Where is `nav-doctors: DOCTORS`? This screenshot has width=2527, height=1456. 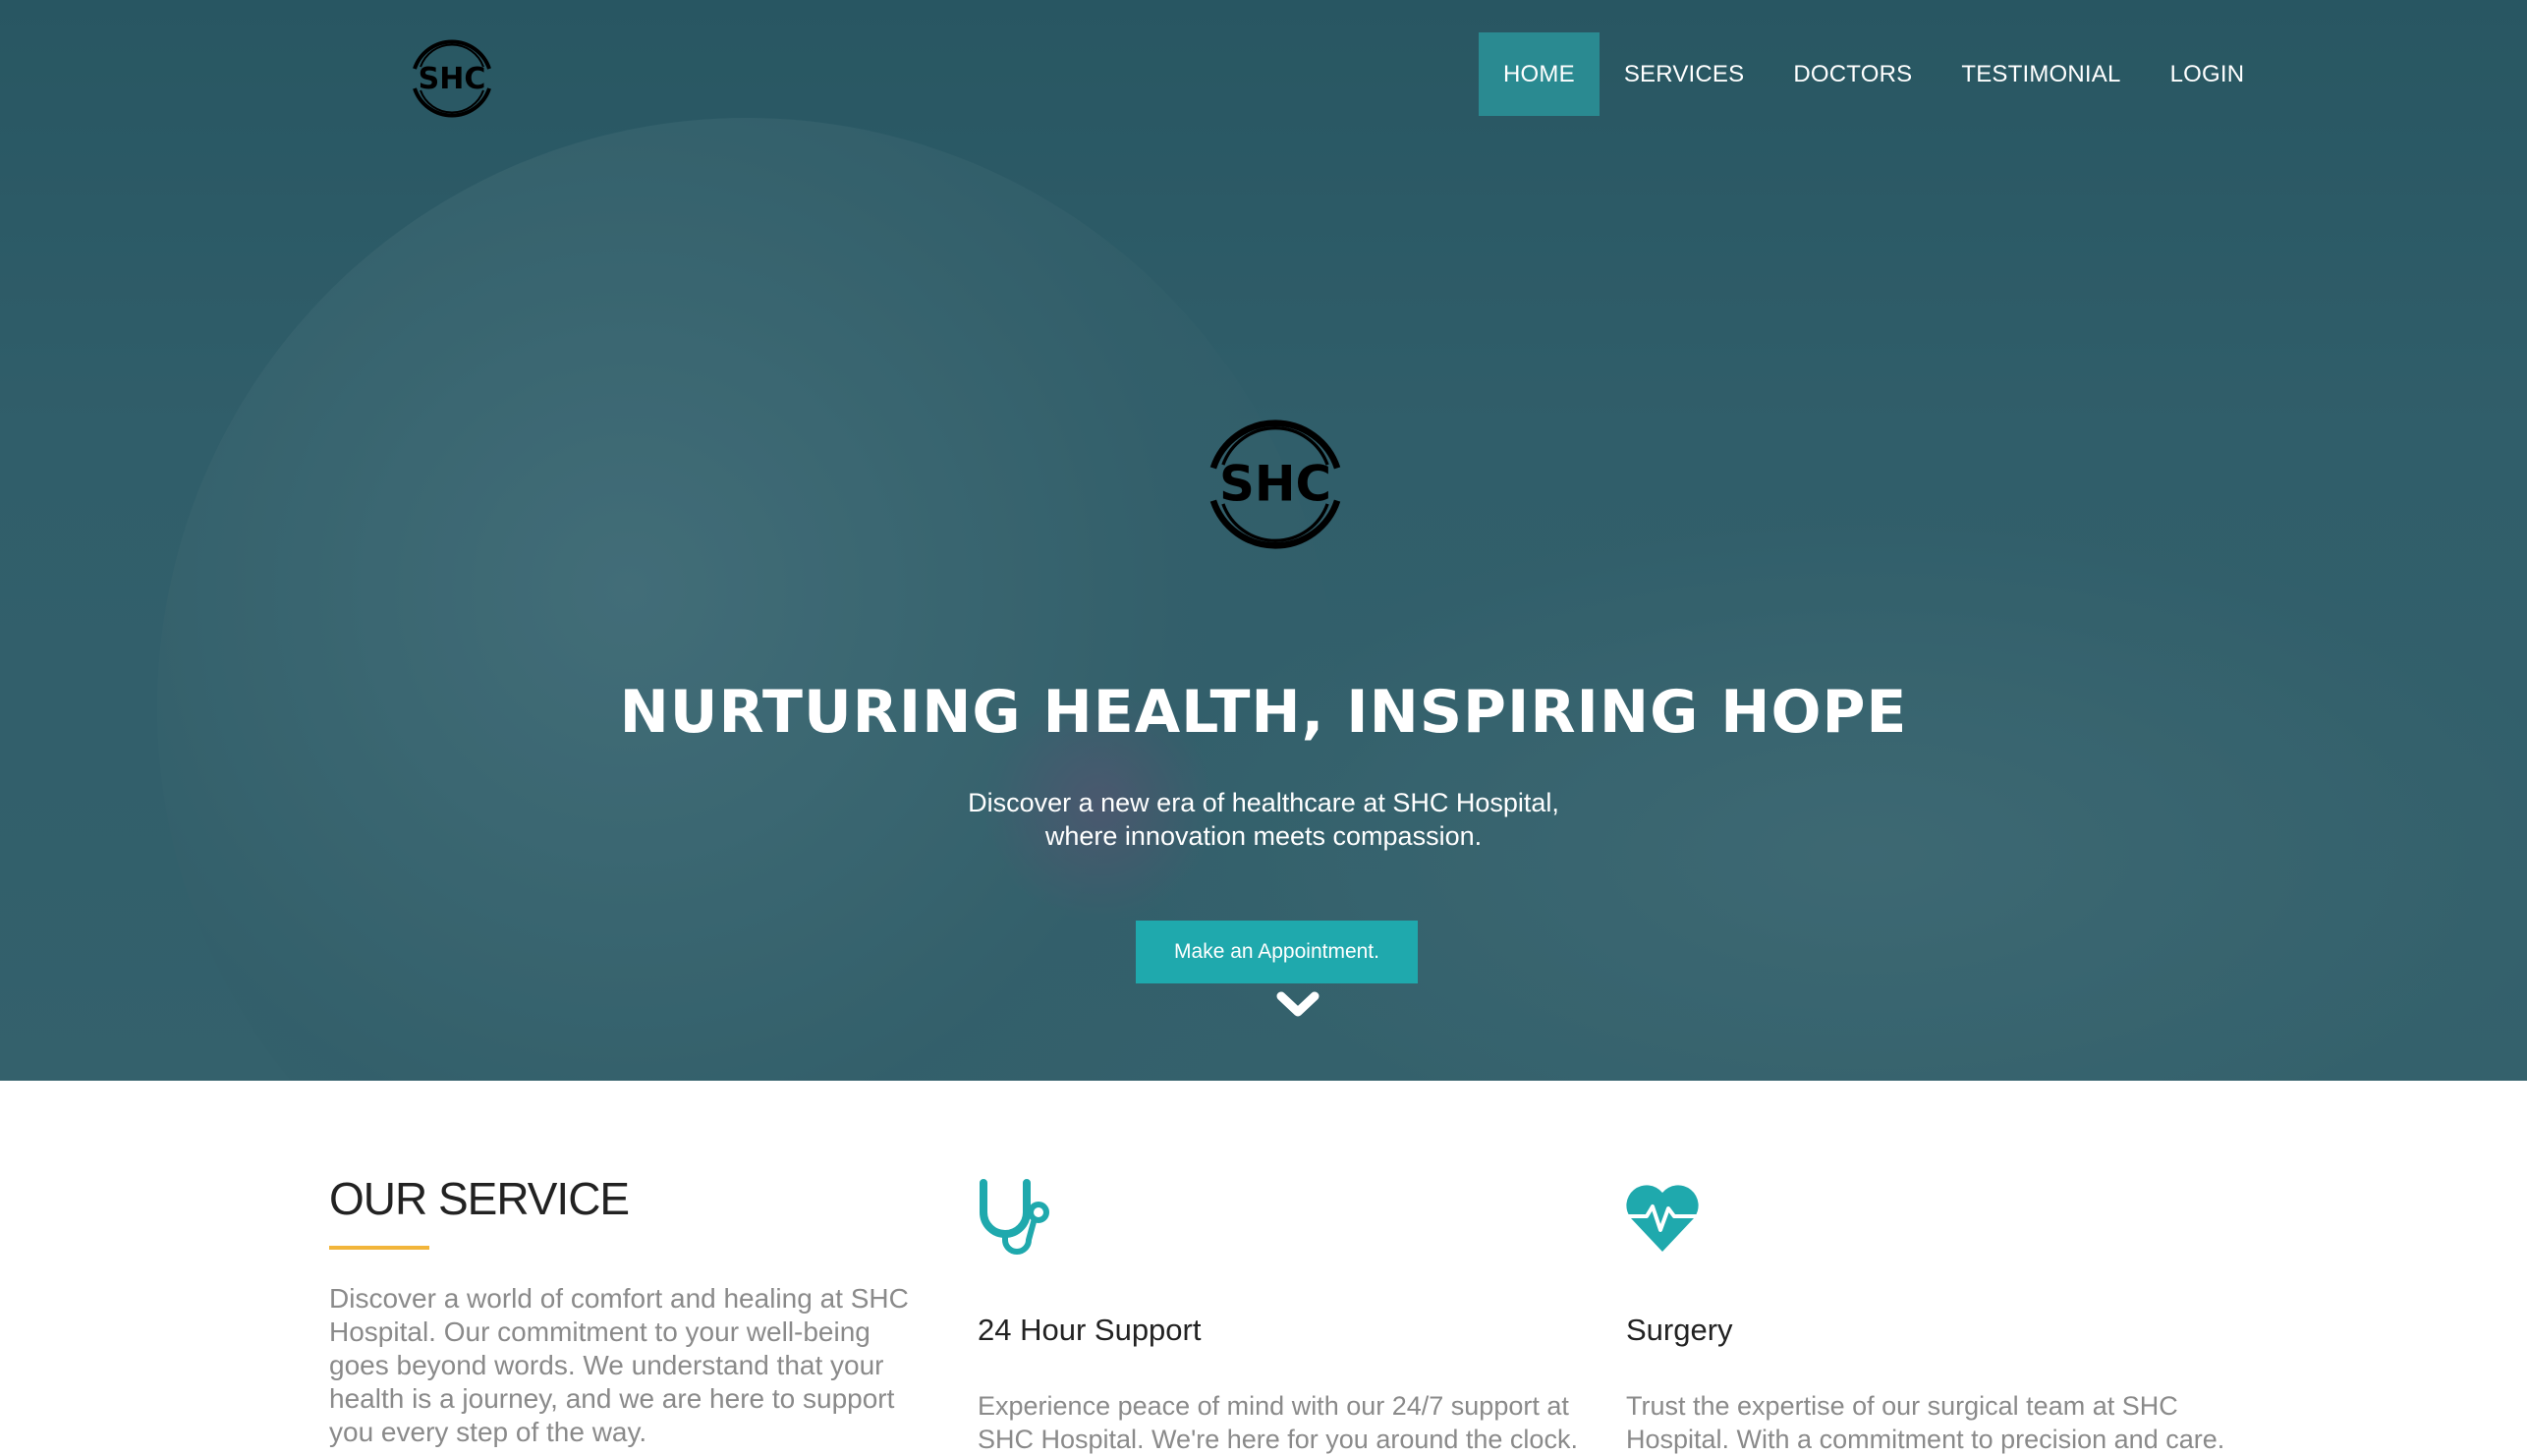 nav-doctors: DOCTORS is located at coordinates (1853, 74).